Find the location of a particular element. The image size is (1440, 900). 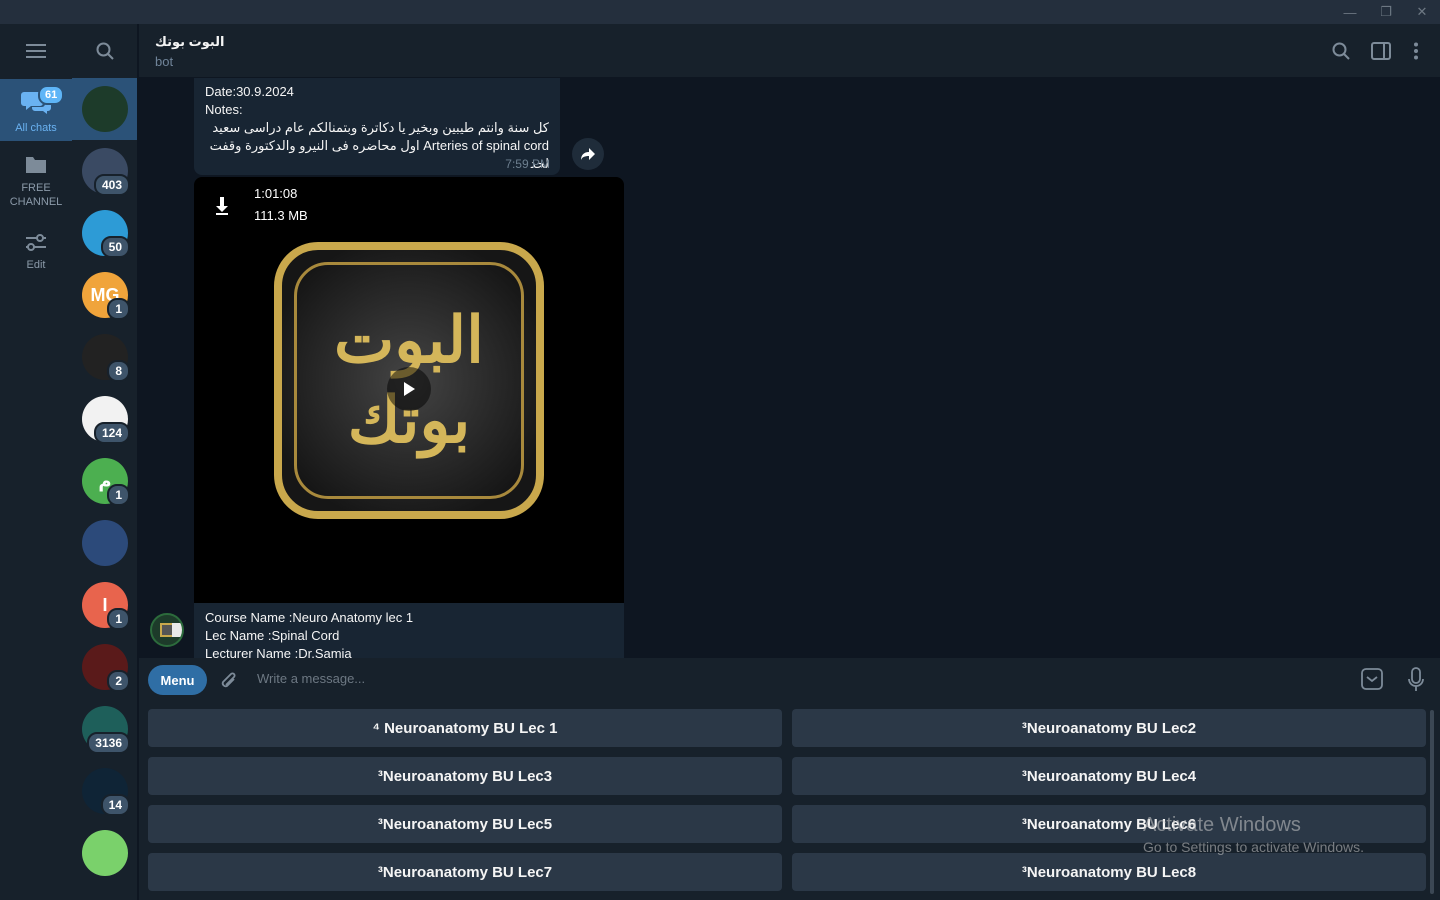

chat-list: 403 50 MG 1 8 124 م 1 I 1 2 3136 14 is located at coordinates (105, 462).